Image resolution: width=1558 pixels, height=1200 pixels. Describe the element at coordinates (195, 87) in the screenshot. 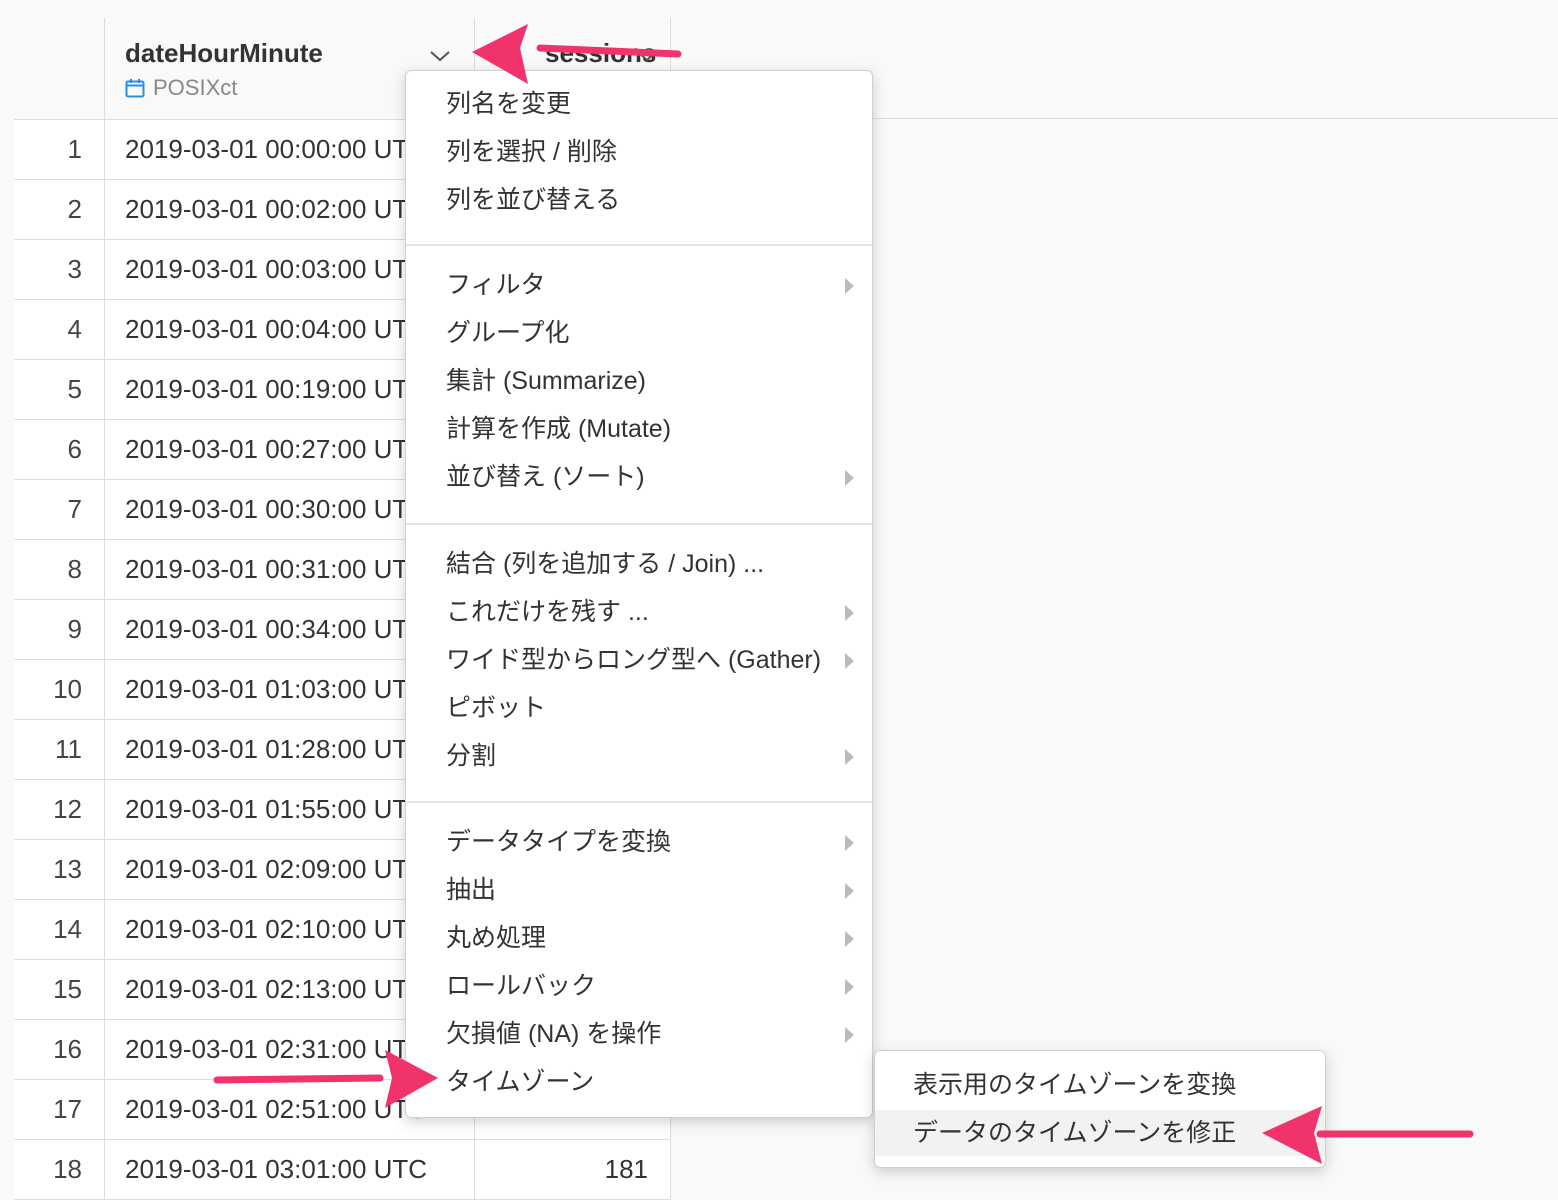

I see `column-type-label: POSIXct` at that location.